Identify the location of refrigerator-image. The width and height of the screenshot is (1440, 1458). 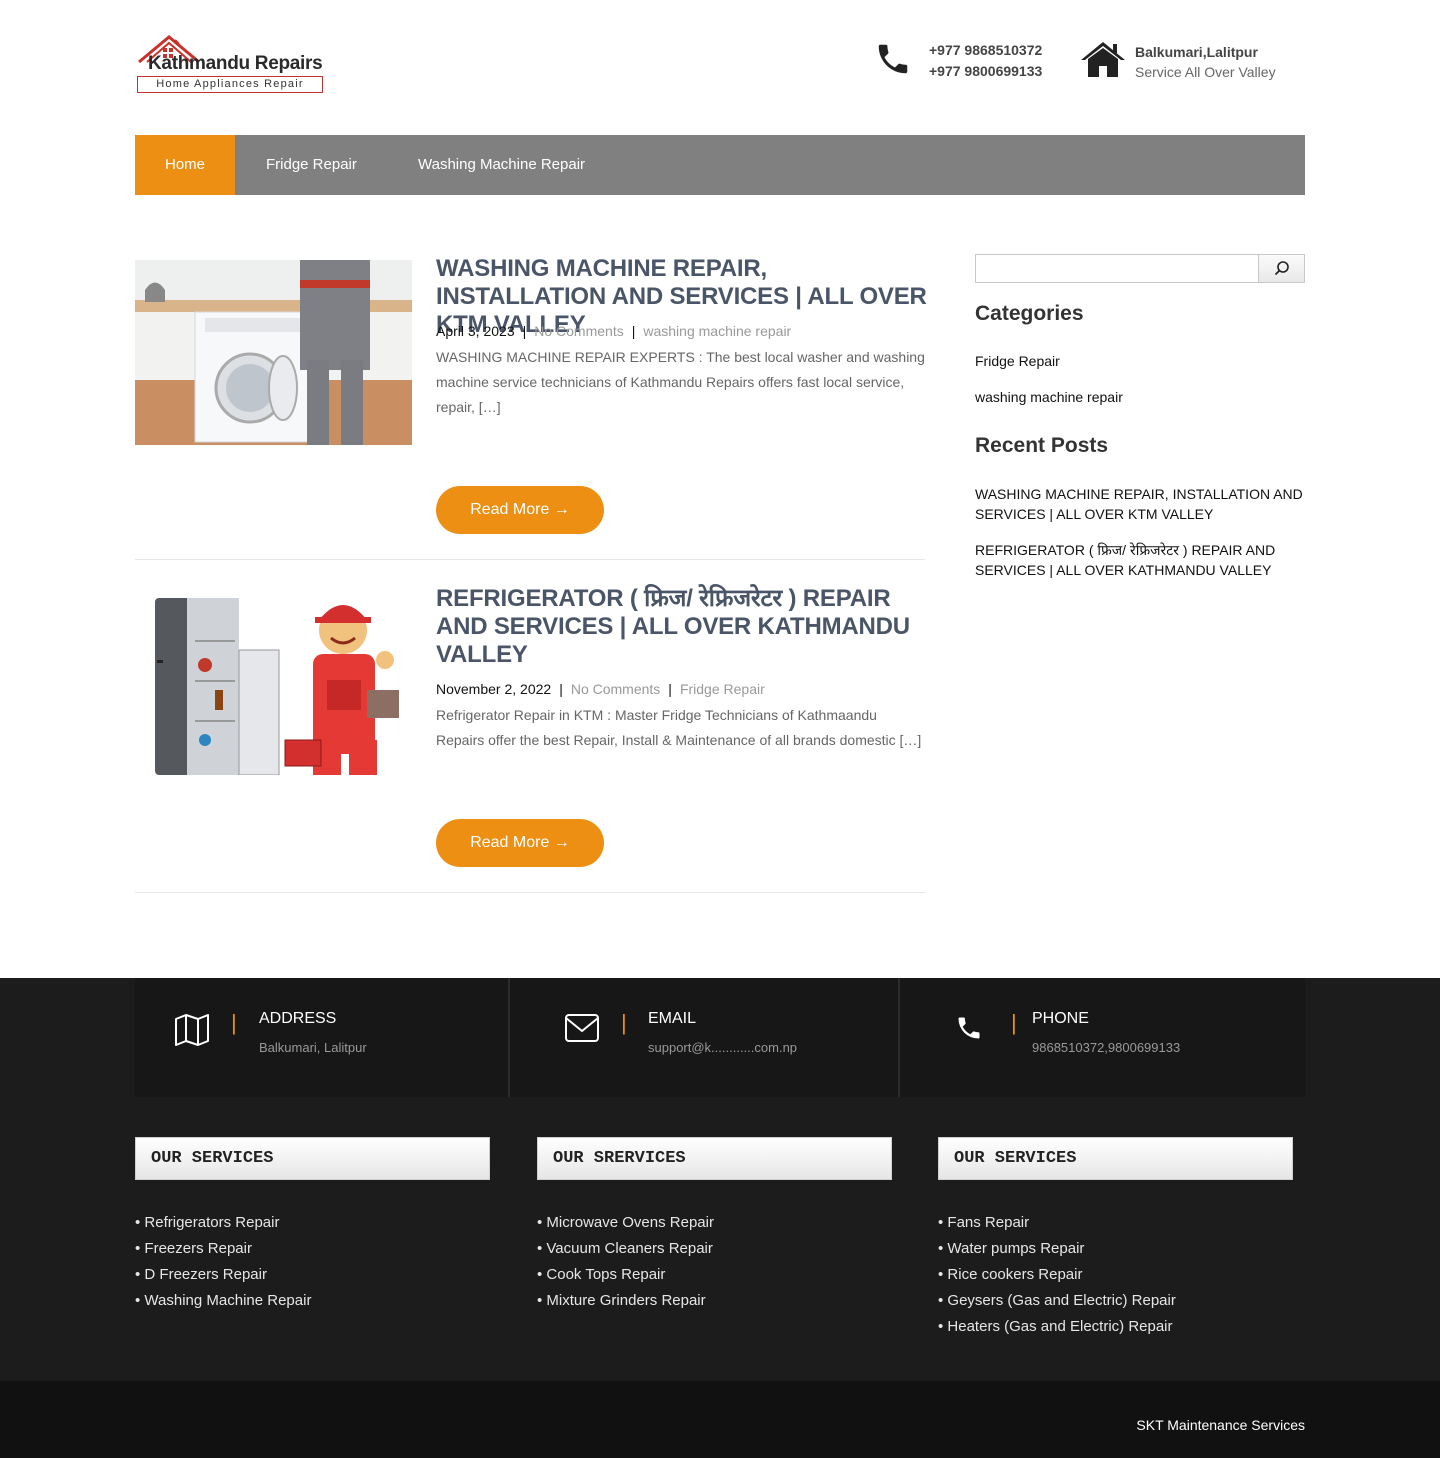
(273, 682).